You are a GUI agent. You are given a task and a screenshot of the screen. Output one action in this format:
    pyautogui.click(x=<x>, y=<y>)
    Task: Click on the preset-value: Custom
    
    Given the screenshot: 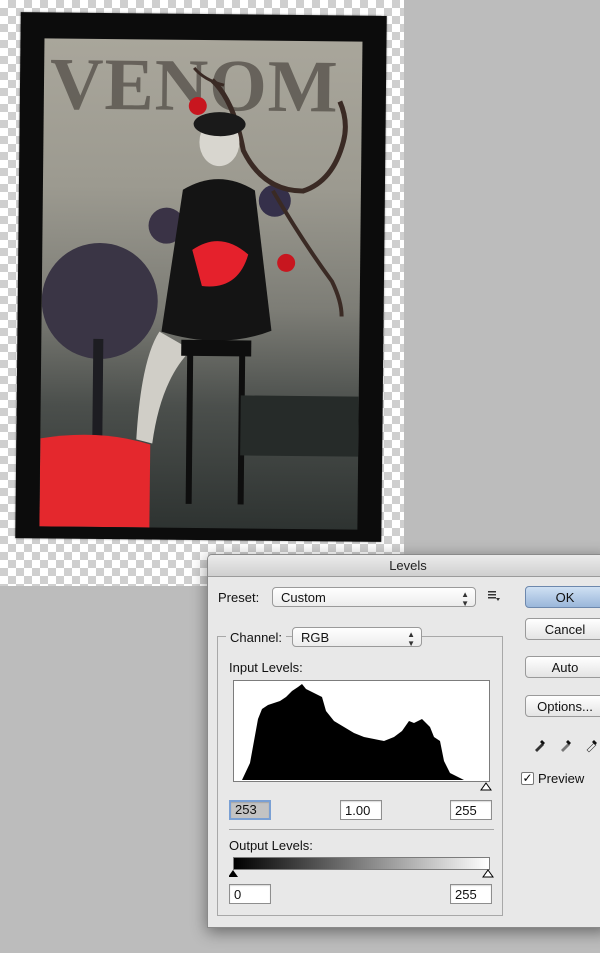 What is the action you would take?
    pyautogui.click(x=303, y=597)
    